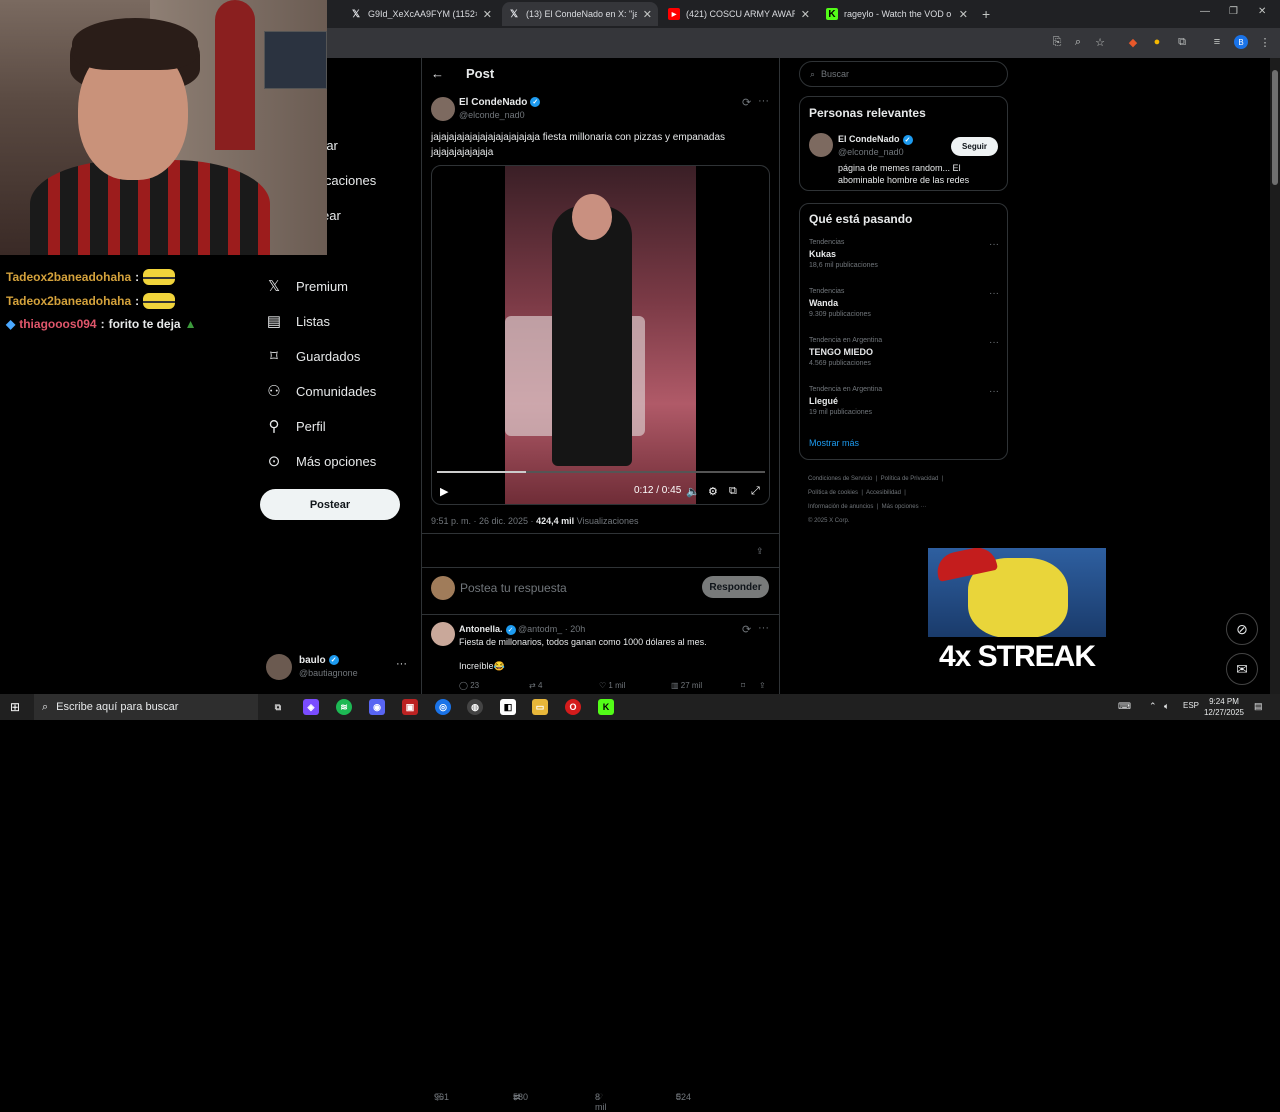  What do you see at coordinates (1217, 42) in the screenshot?
I see `reading-list-icon: ≡` at bounding box center [1217, 42].